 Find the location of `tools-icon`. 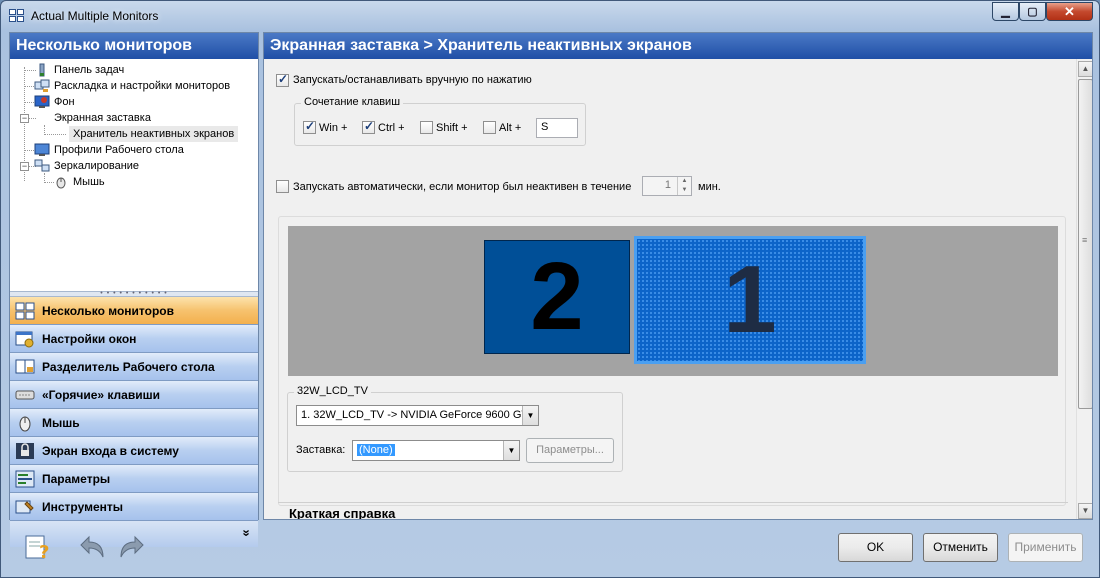

tools-icon is located at coordinates (25, 507).